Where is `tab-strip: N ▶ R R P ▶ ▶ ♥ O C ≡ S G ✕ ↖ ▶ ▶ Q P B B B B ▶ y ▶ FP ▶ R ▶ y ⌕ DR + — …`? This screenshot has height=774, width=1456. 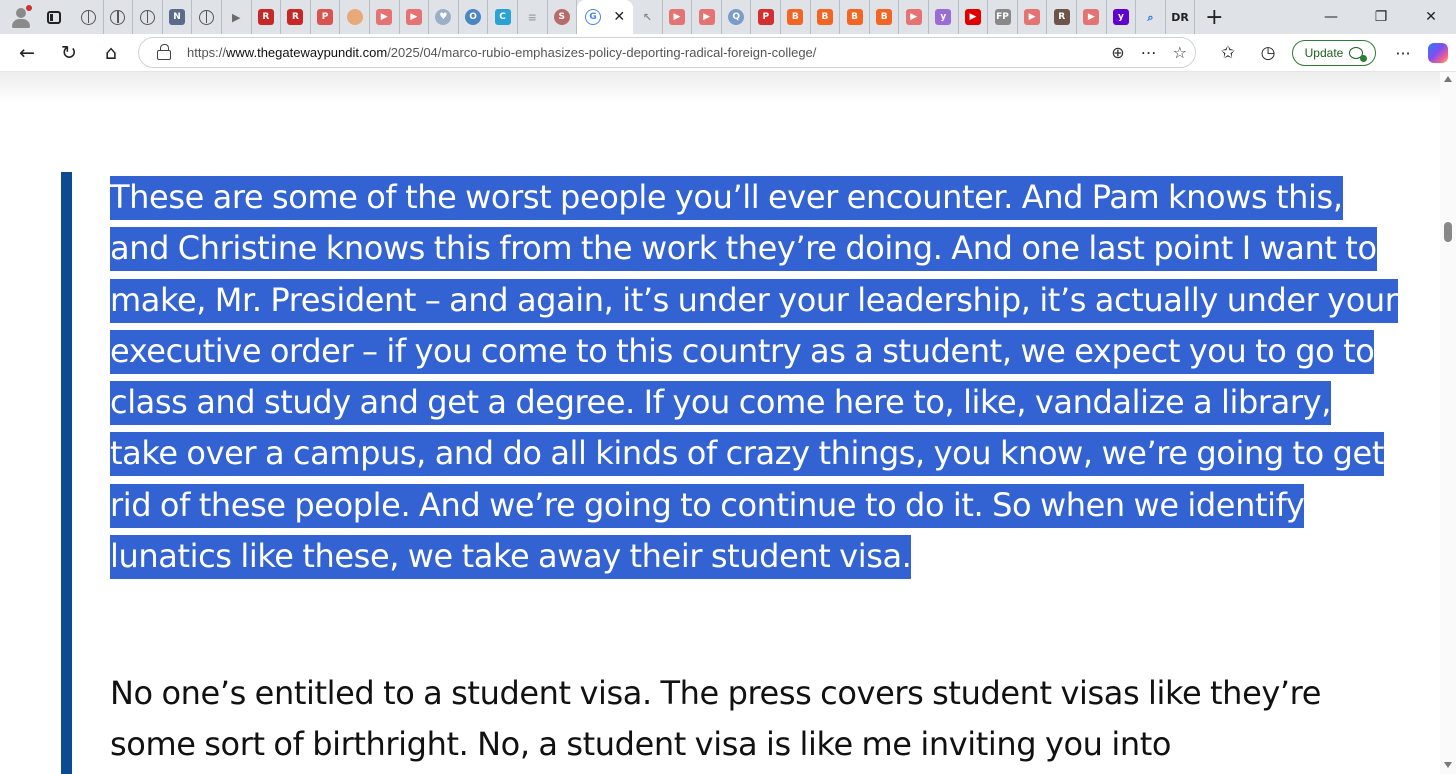
tab-strip: N ▶ R R P ▶ ▶ ♥ O C ≡ S G ✕ ↖ ▶ ▶ Q P B B B B ▶ y ▶ FP ▶ R ▶ y ⌕ DR + — … is located at coordinates (728, 17).